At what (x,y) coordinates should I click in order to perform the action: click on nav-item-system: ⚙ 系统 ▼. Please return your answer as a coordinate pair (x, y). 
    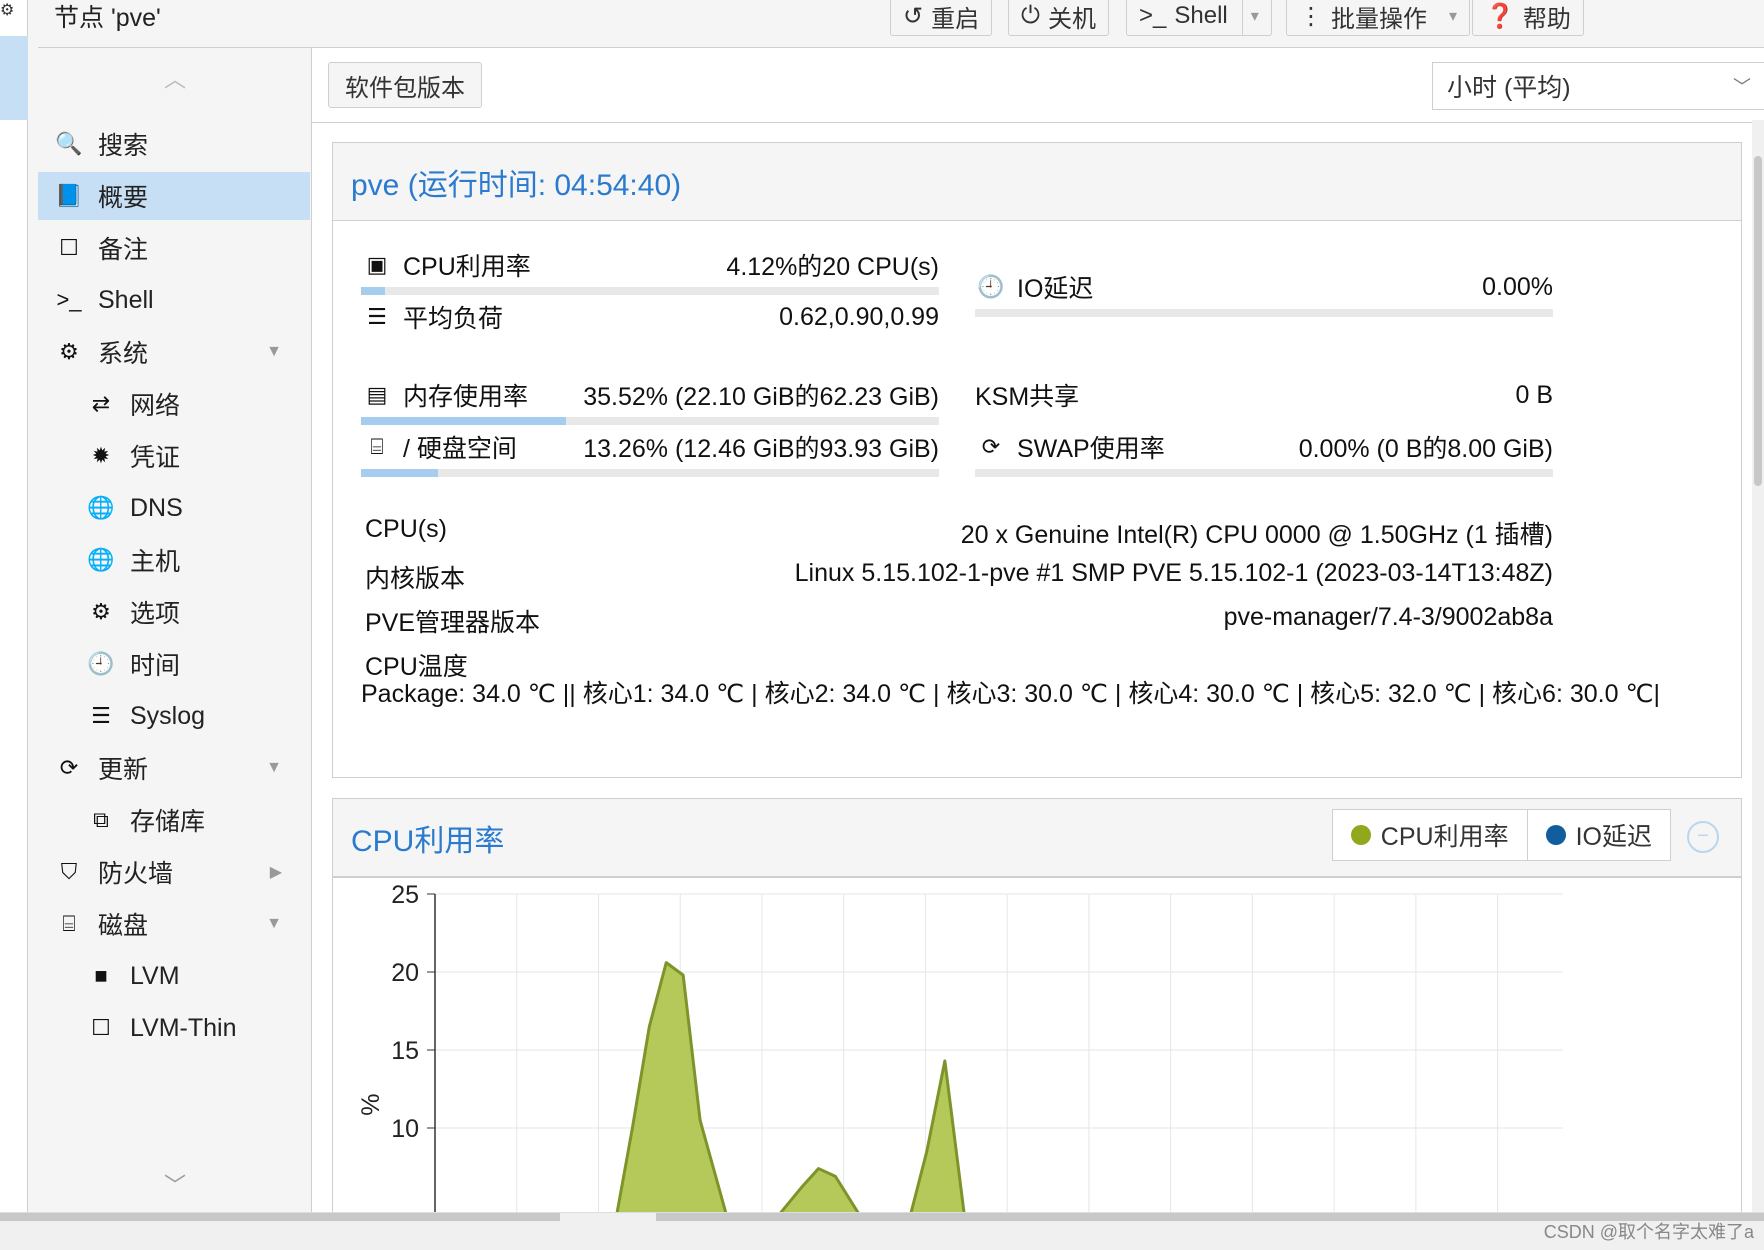
    Looking at the image, I should click on (174, 352).